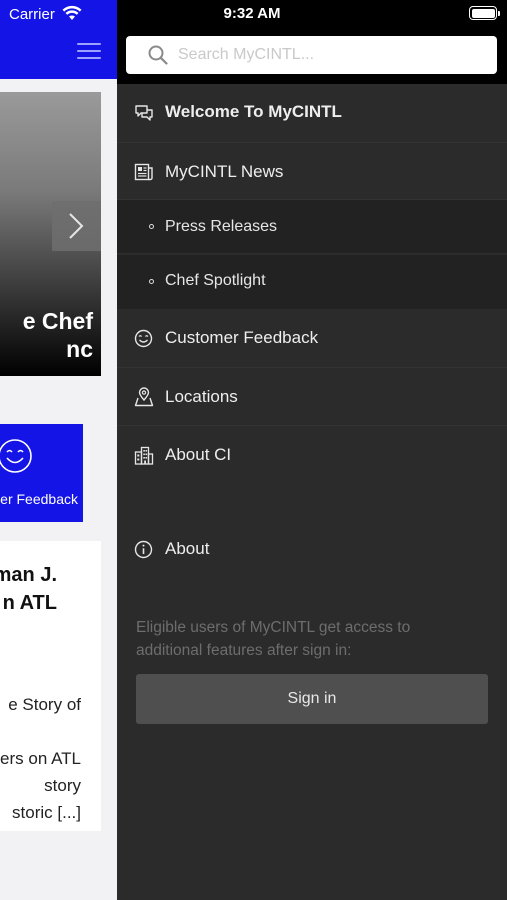 This screenshot has height=900, width=507. Describe the element at coordinates (144, 113) in the screenshot. I see `chat-bubbles-icon` at that location.